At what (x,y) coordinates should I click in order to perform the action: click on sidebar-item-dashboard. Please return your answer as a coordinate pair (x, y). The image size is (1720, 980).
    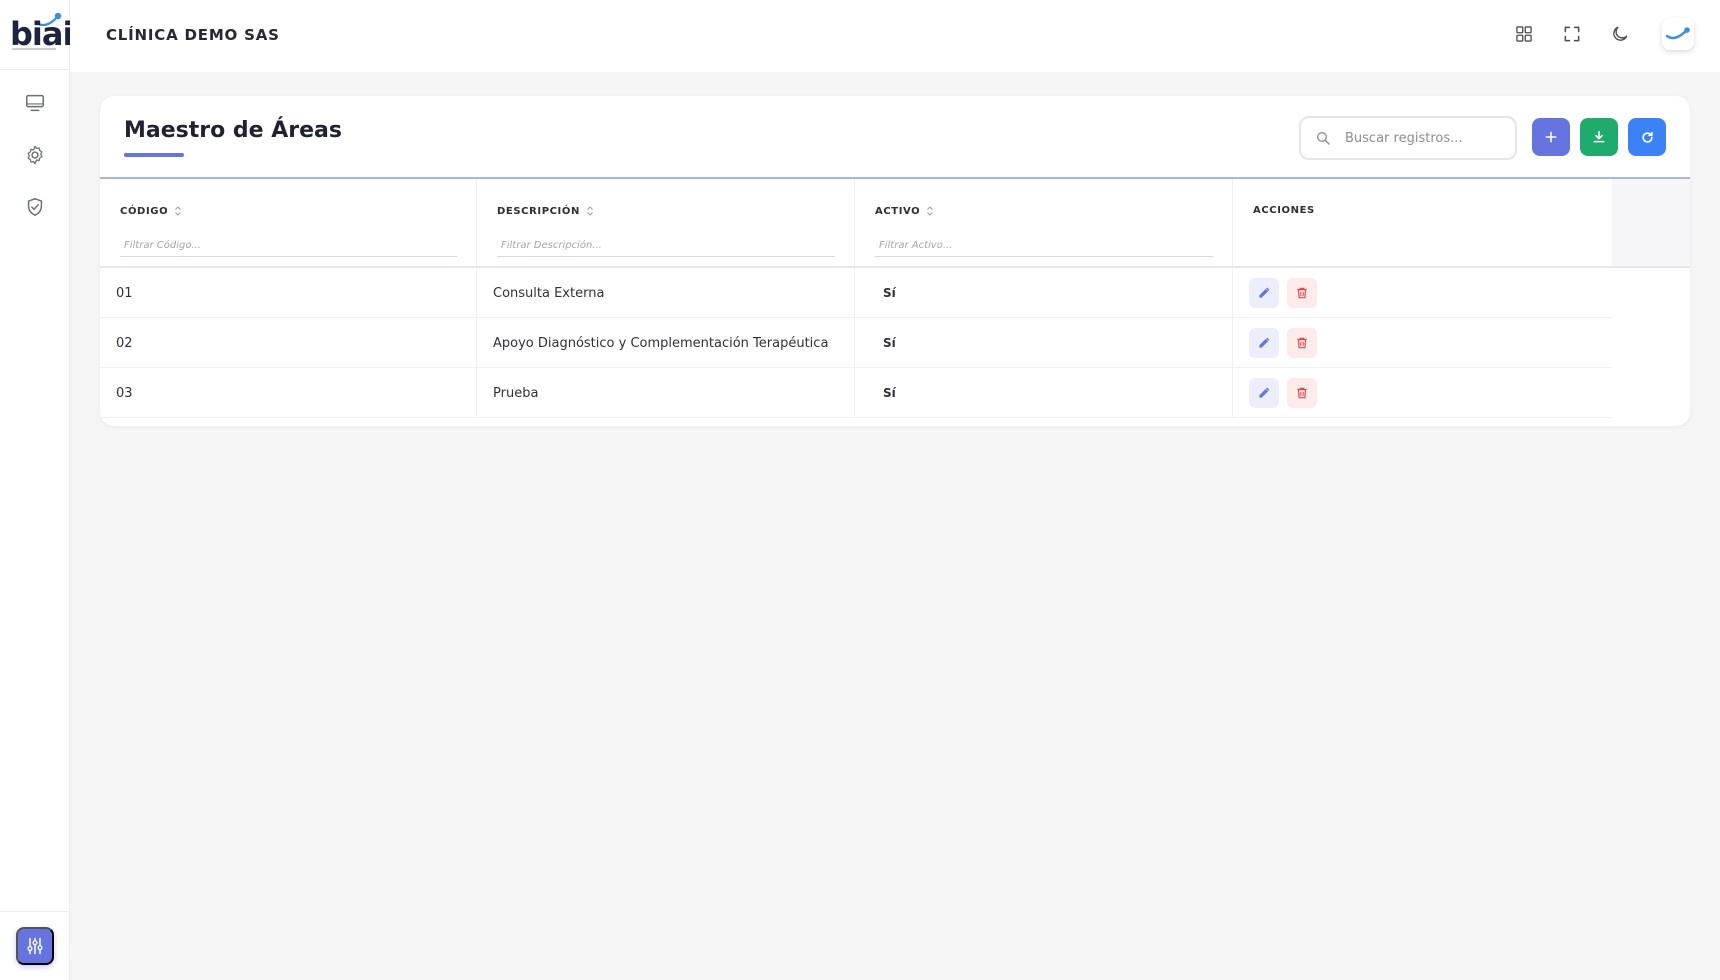
    Looking at the image, I should click on (35, 103).